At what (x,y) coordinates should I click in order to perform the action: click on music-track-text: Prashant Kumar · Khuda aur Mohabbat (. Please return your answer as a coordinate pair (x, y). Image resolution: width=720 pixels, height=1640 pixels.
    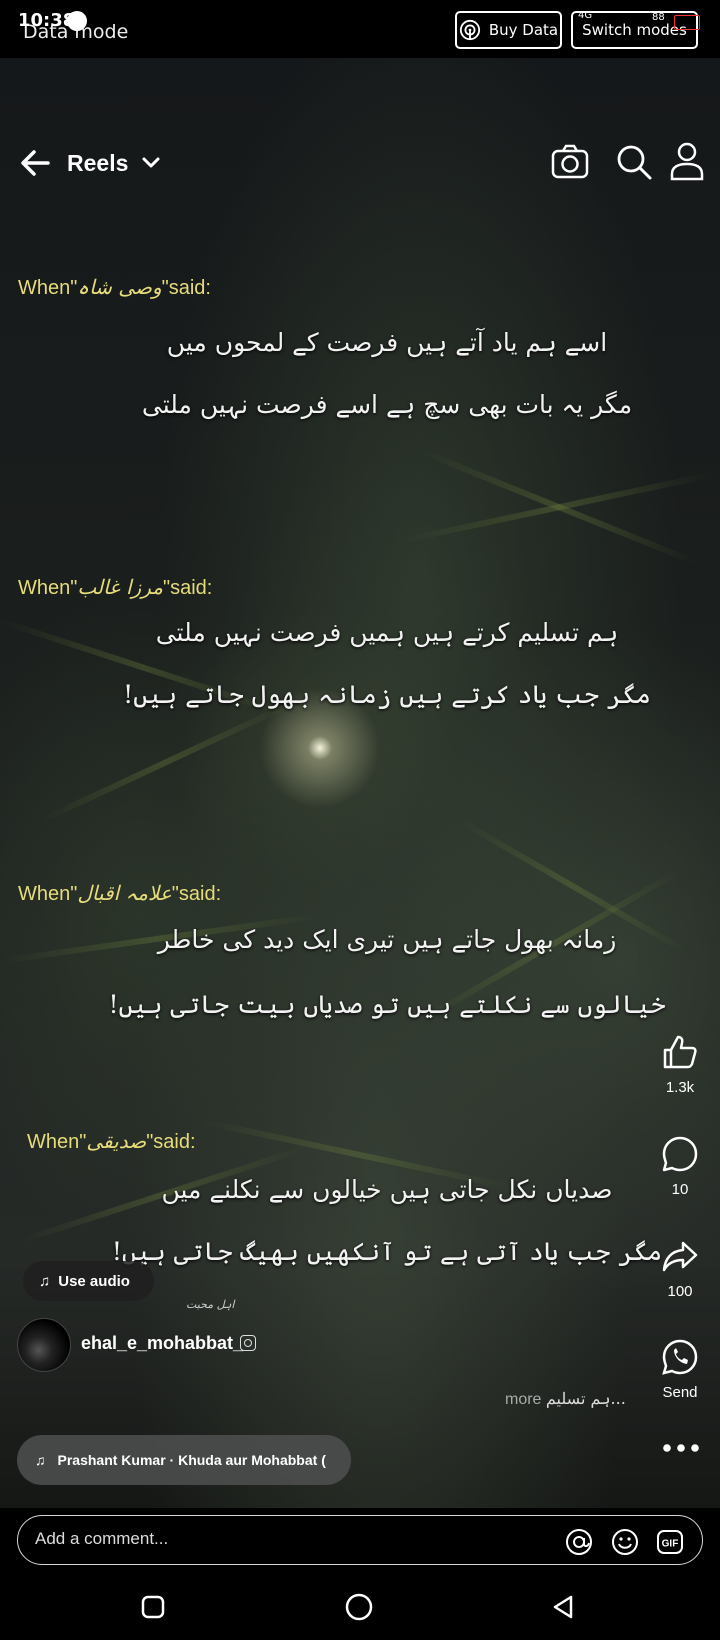
    Looking at the image, I should click on (191, 1460).